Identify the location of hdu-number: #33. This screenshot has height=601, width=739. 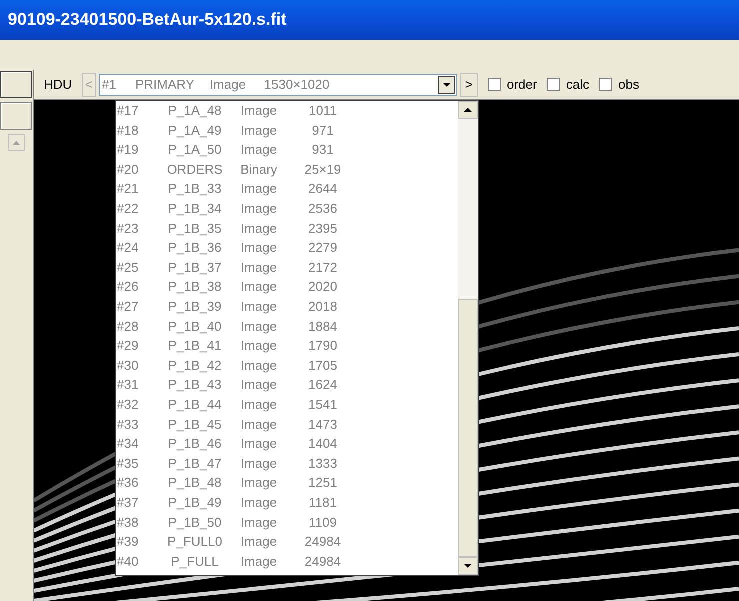
(128, 425).